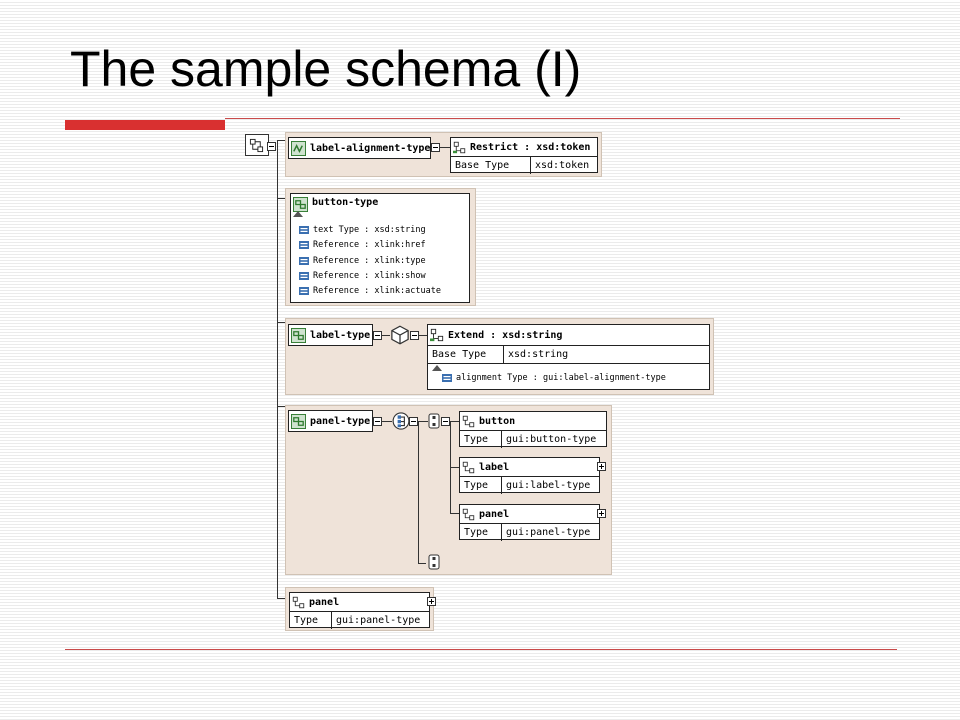 This screenshot has height=720, width=960. I want to click on complex-type-button-type: button-type, so click(380, 206).